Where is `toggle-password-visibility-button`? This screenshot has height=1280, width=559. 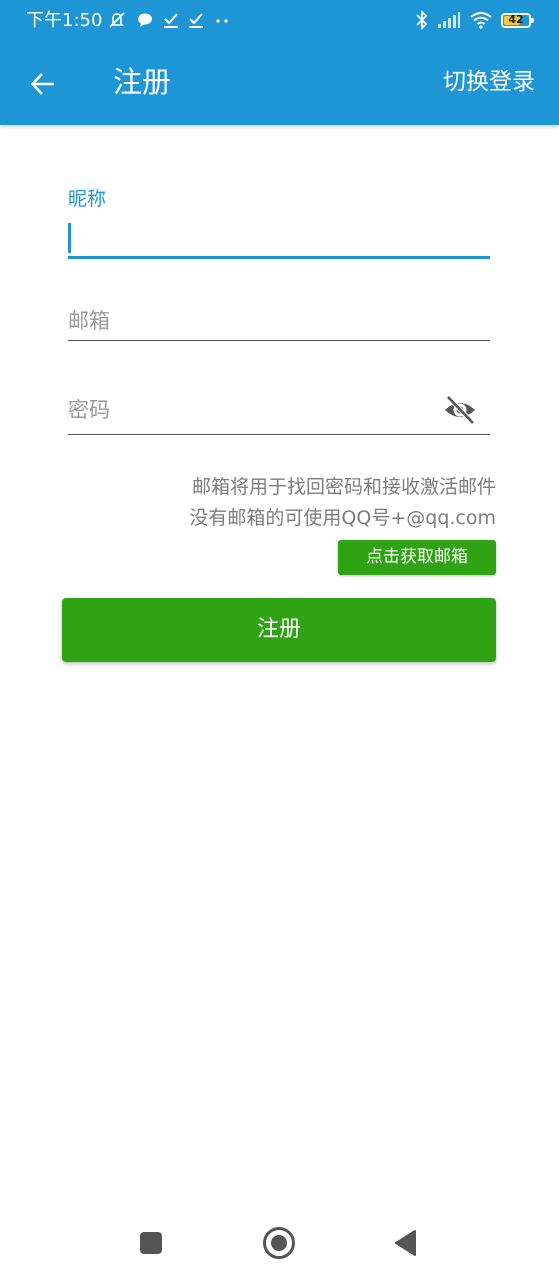 toggle-password-visibility-button is located at coordinates (460, 410).